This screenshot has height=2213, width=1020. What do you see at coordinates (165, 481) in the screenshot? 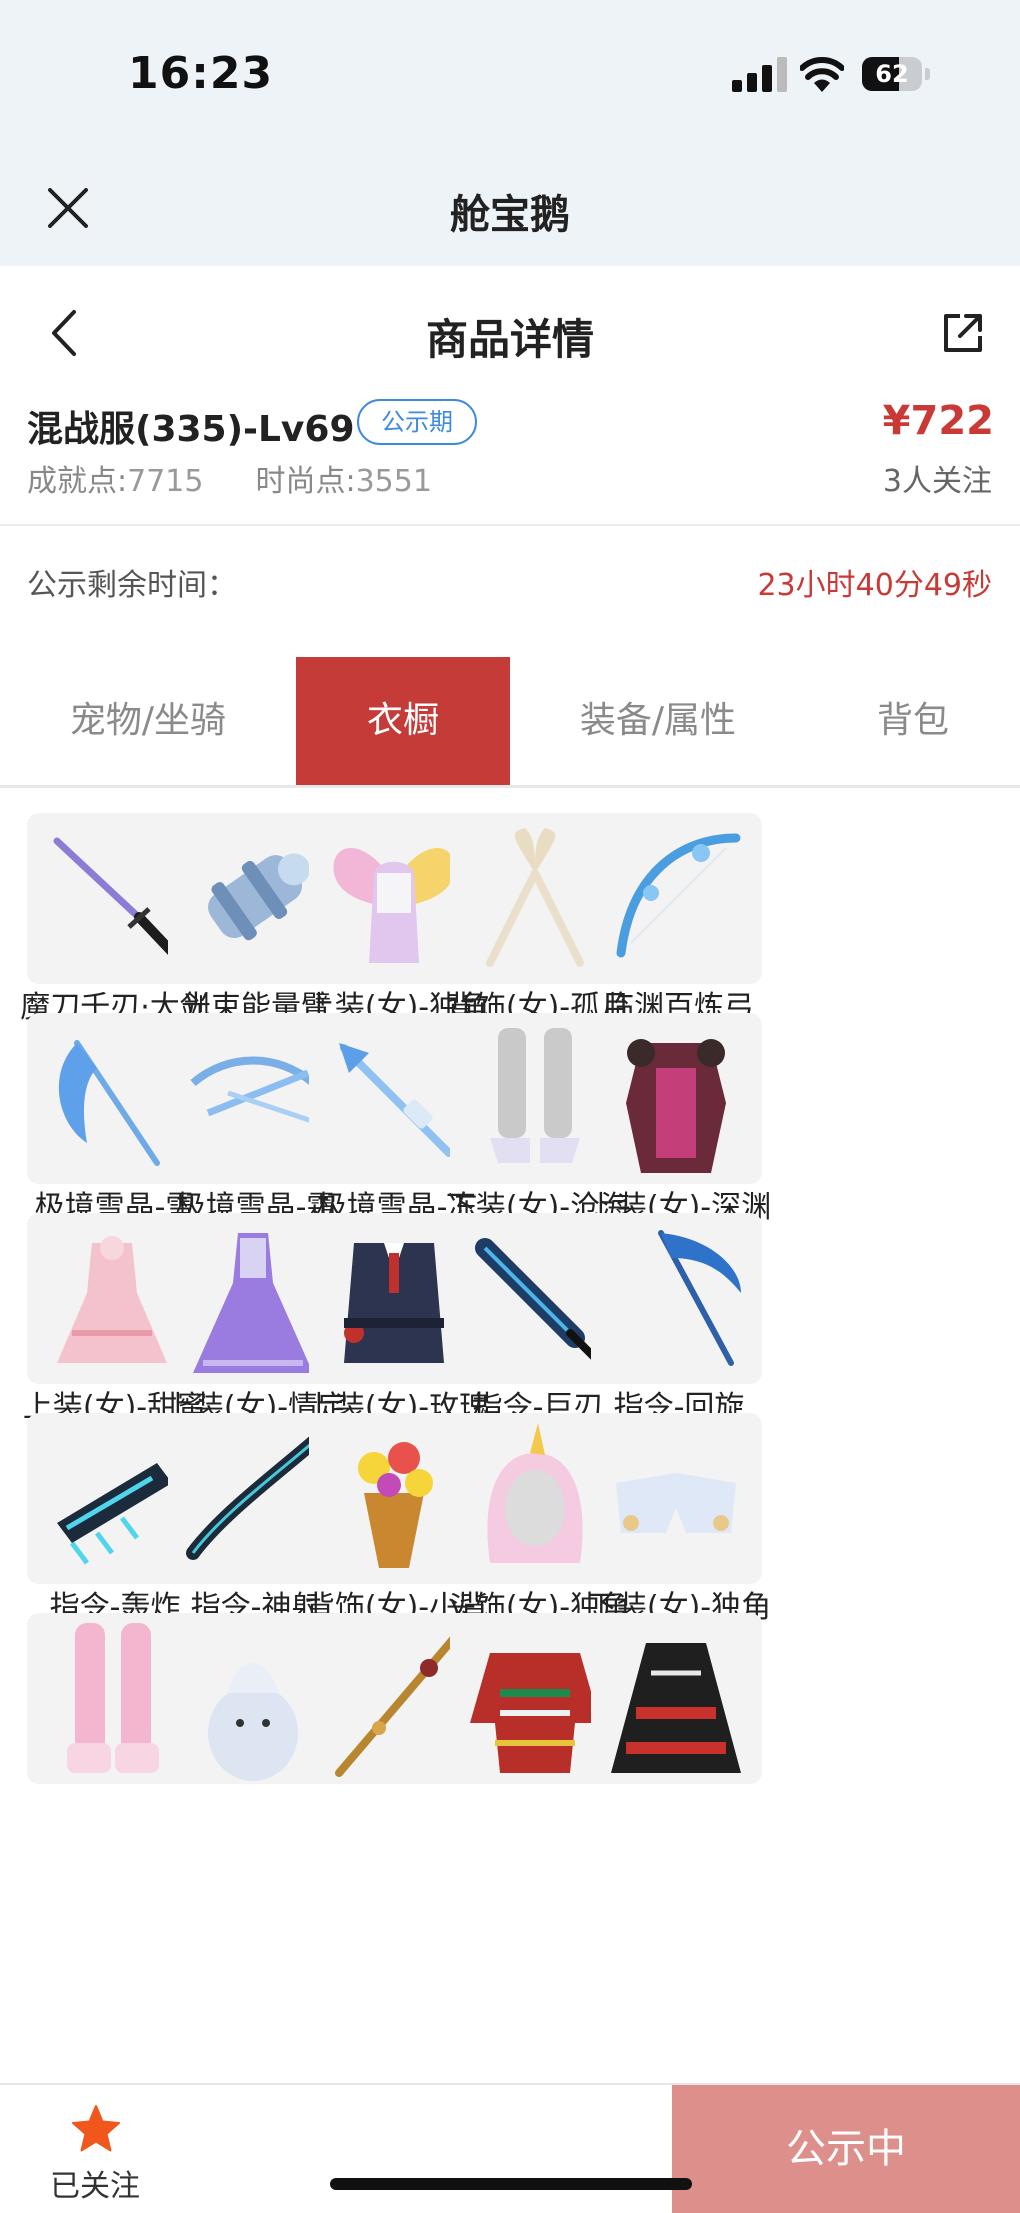
I see `achievement-value: 7715` at bounding box center [165, 481].